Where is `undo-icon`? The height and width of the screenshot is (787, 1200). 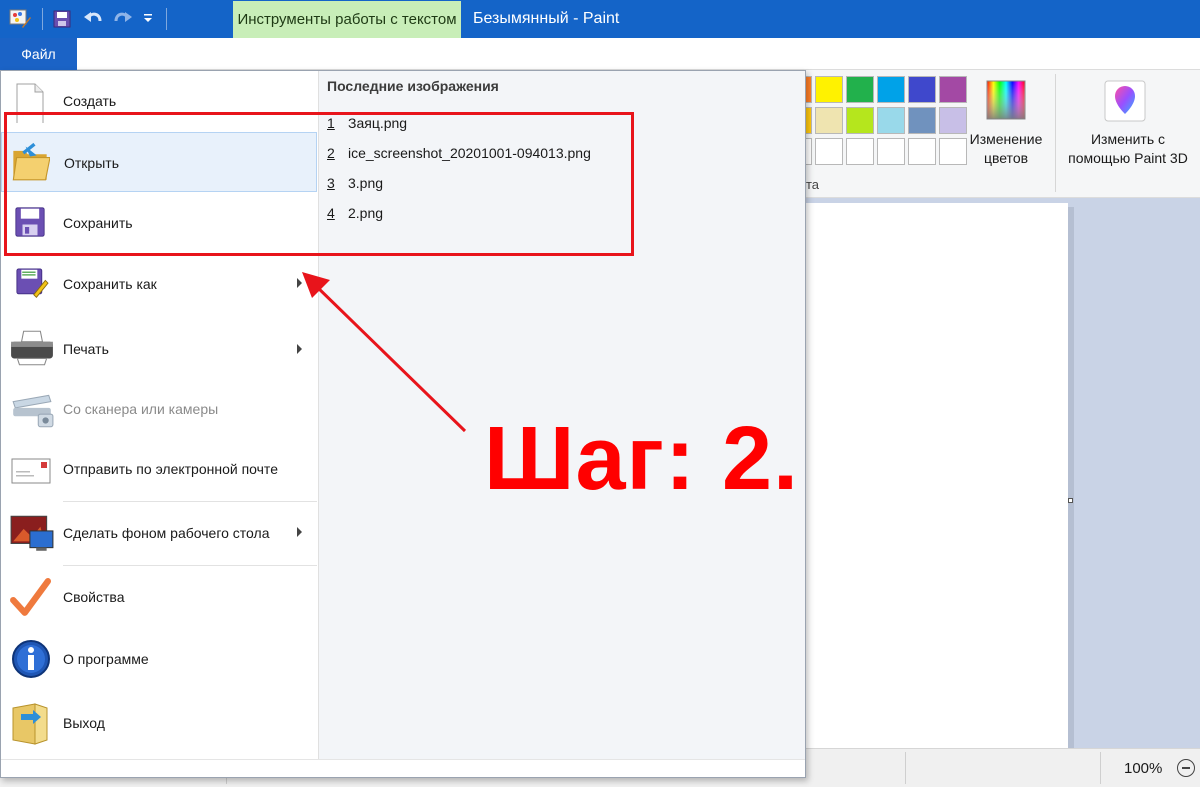
undo-icon is located at coordinates (93, 19).